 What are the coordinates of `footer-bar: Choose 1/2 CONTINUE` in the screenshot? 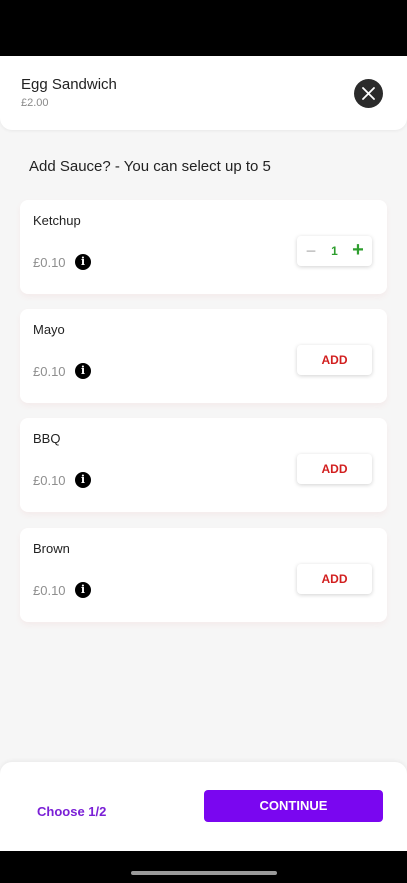 It's located at (203, 806).